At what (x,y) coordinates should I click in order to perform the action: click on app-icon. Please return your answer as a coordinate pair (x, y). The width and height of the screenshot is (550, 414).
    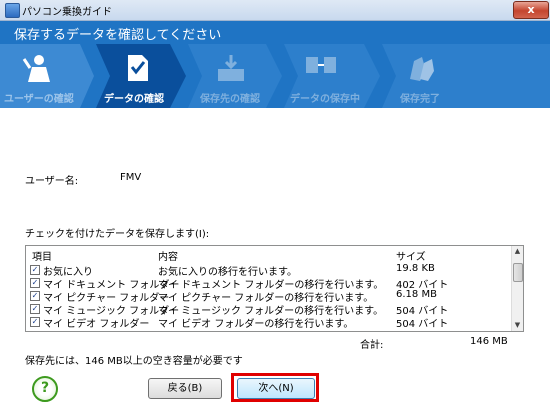
    Looking at the image, I should click on (12, 10).